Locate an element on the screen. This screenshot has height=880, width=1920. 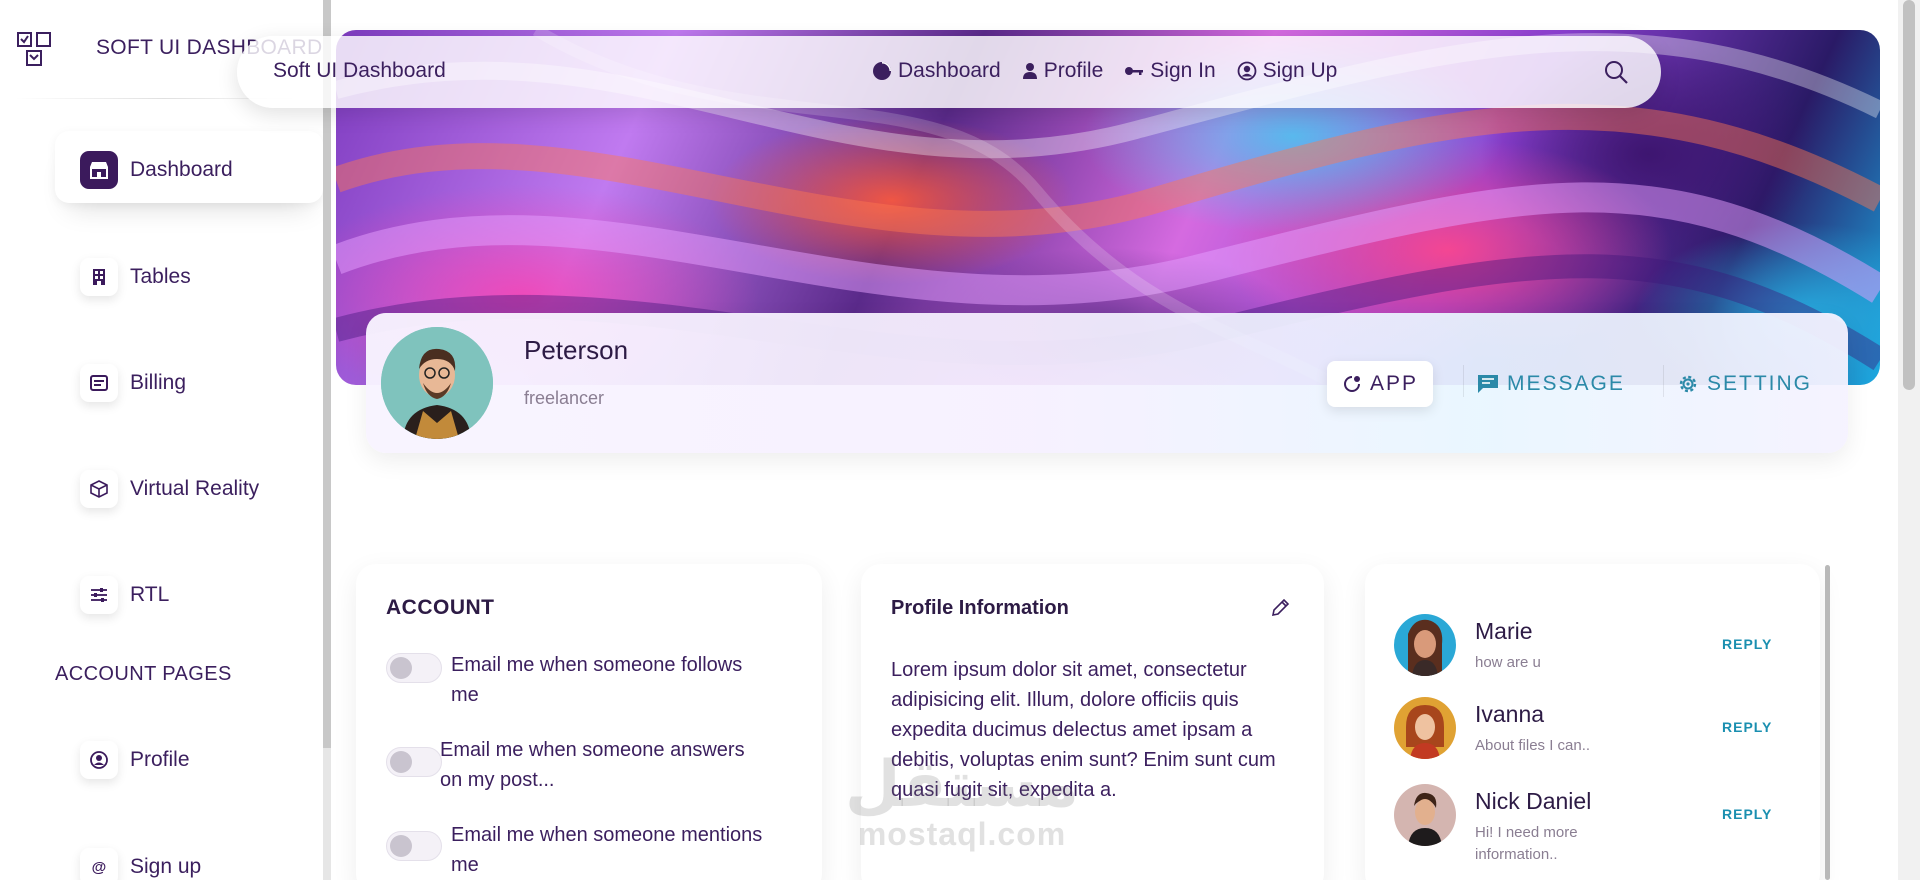
nav-link-profile: Profile is located at coordinates (1063, 71).